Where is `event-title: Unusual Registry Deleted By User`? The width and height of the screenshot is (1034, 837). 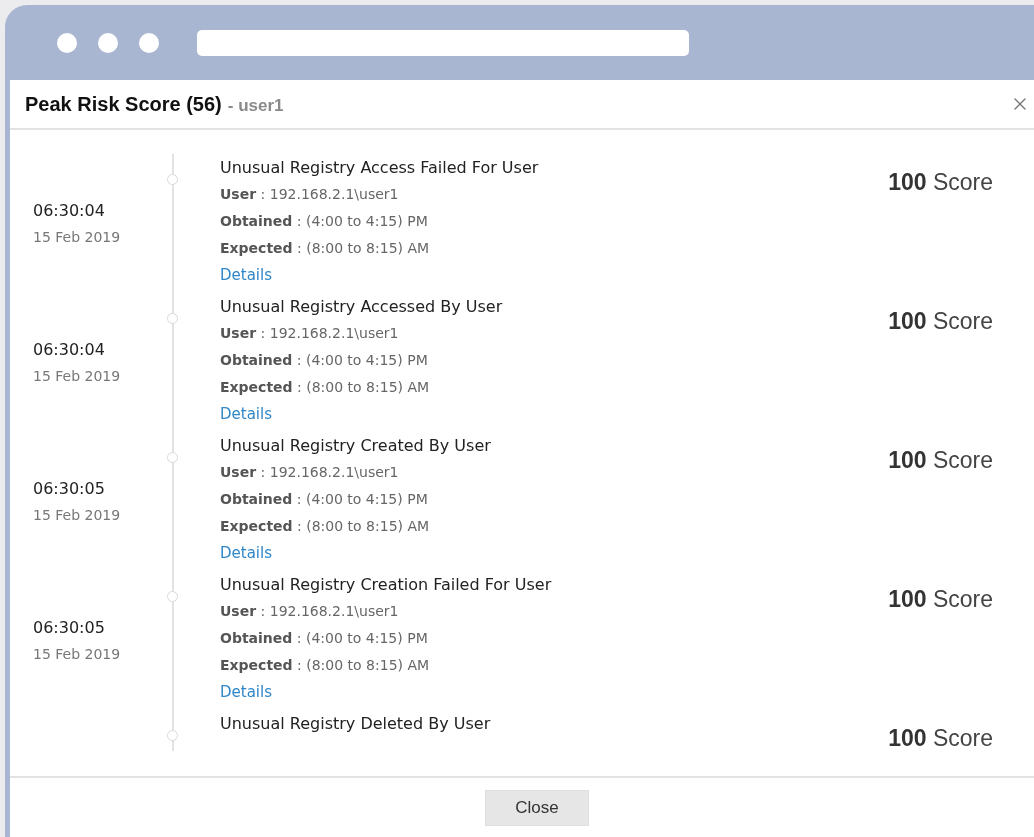
event-title: Unusual Registry Deleted By User is located at coordinates (355, 724).